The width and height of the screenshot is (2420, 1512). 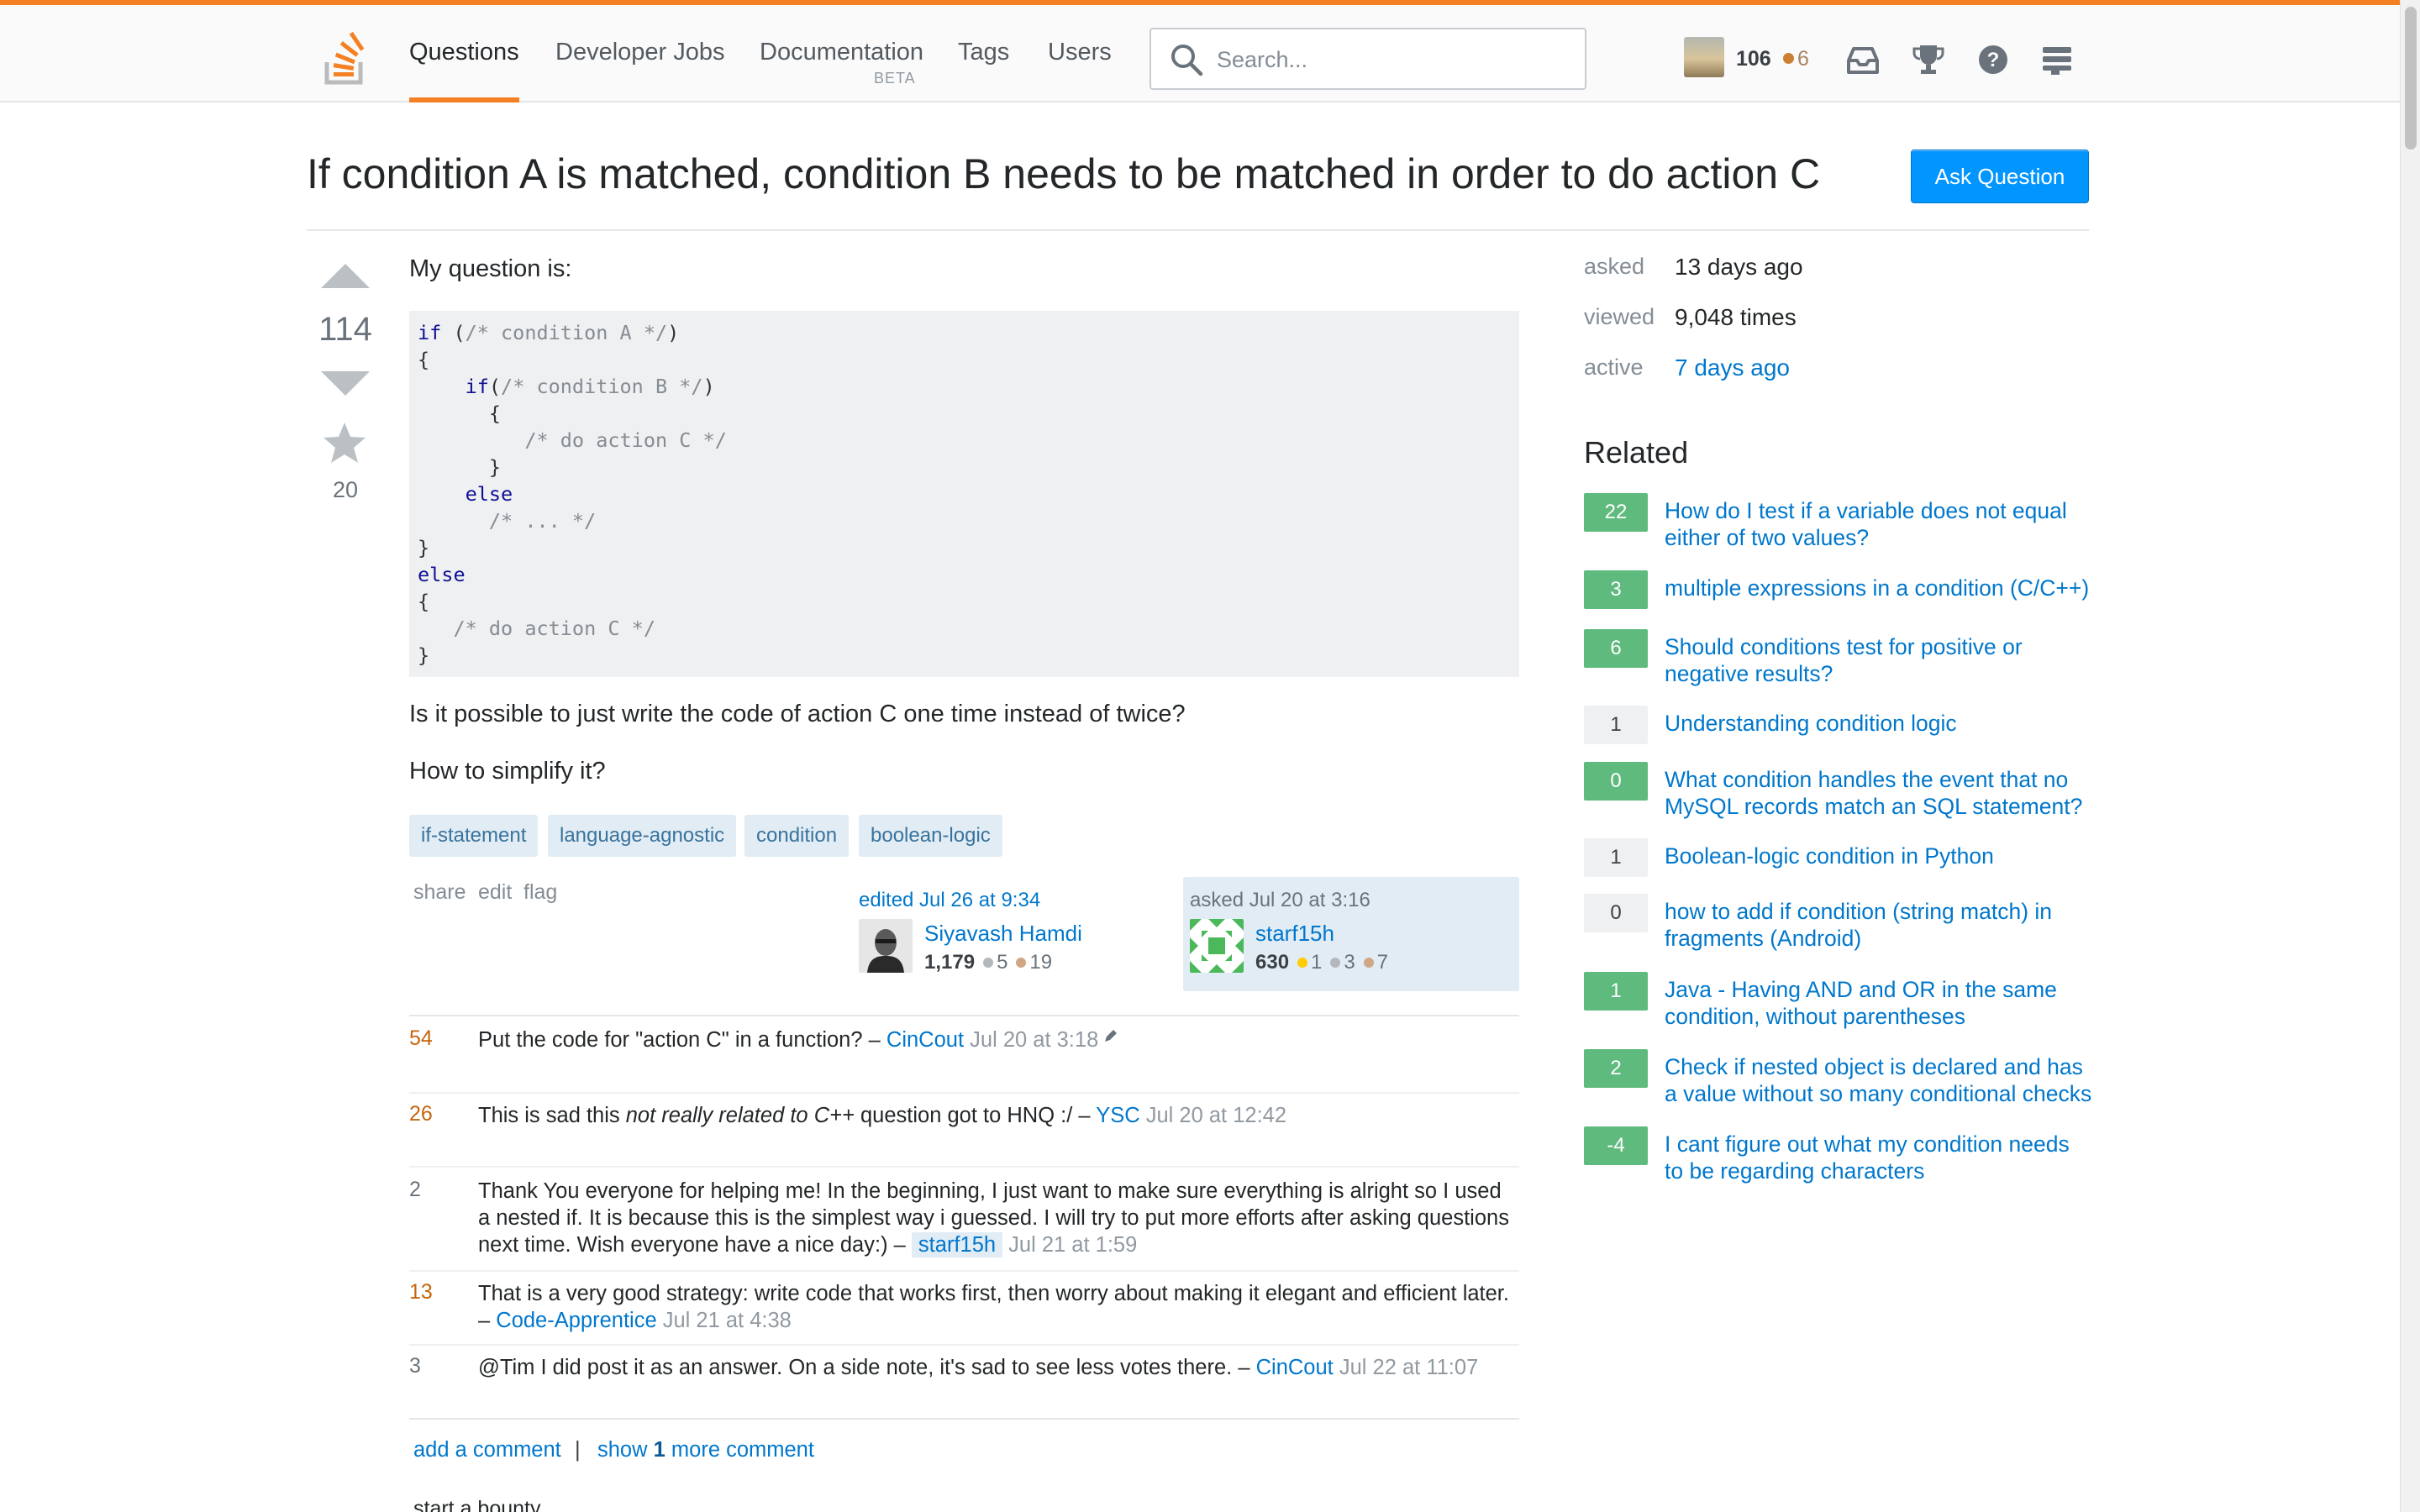 What do you see at coordinates (421, 1038) in the screenshot?
I see `comment-score: 54` at bounding box center [421, 1038].